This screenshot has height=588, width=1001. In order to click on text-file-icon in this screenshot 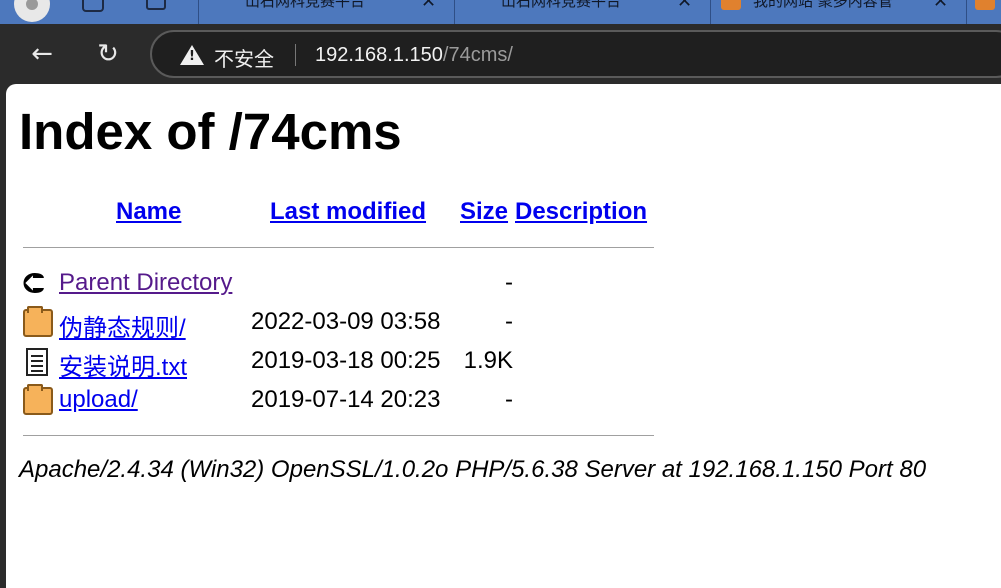, I will do `click(37, 362)`.